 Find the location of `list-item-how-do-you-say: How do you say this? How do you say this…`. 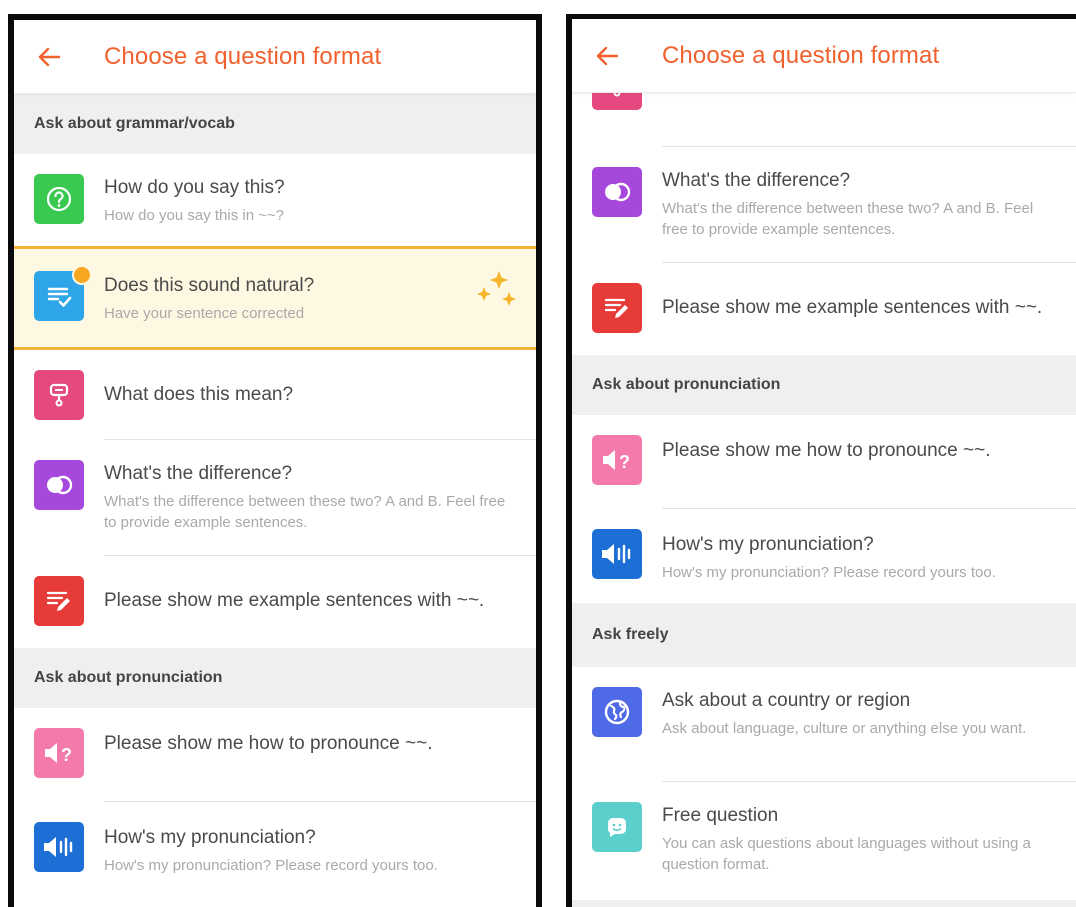

list-item-how-do-you-say: How do you say this? How do you say this… is located at coordinates (275, 200).